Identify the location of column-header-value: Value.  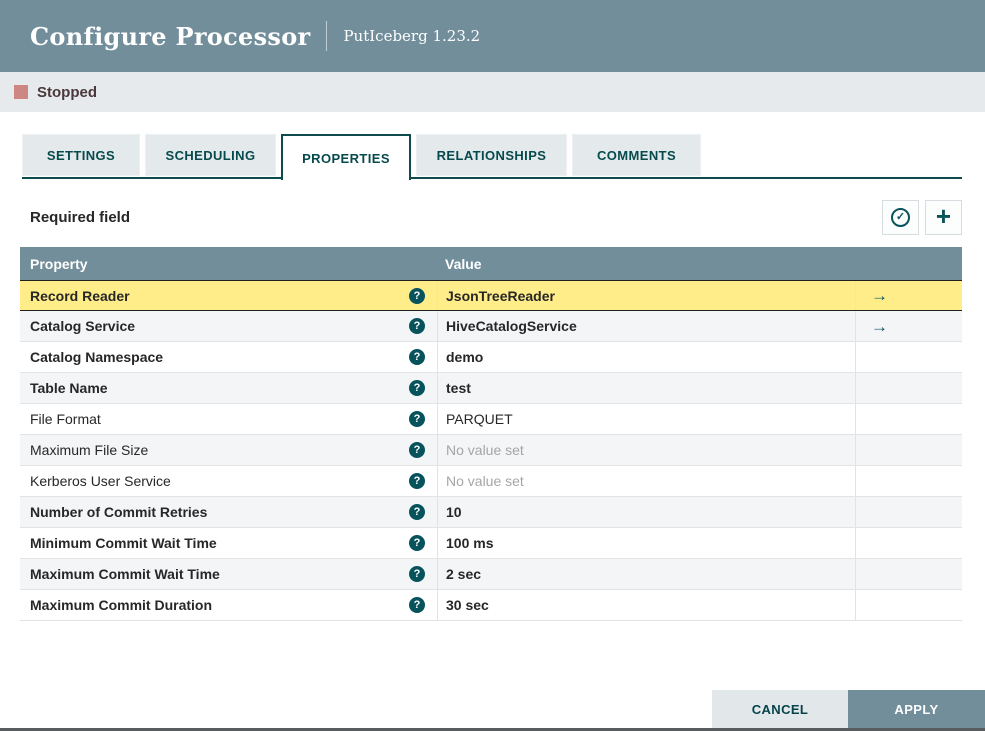
(646, 264).